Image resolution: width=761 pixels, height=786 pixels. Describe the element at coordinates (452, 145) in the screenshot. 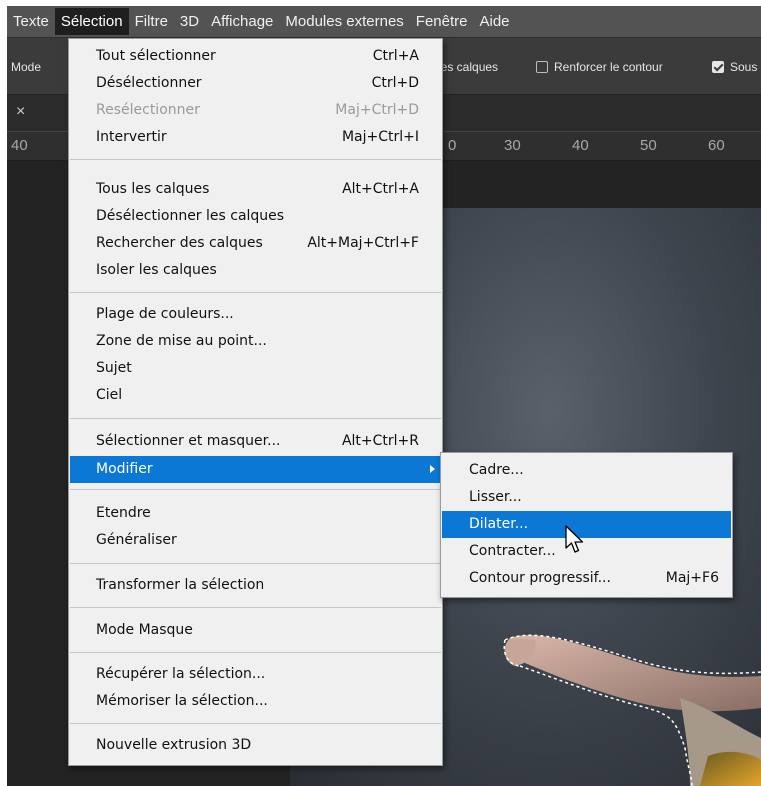

I see `ruler-tick-label: 0` at that location.